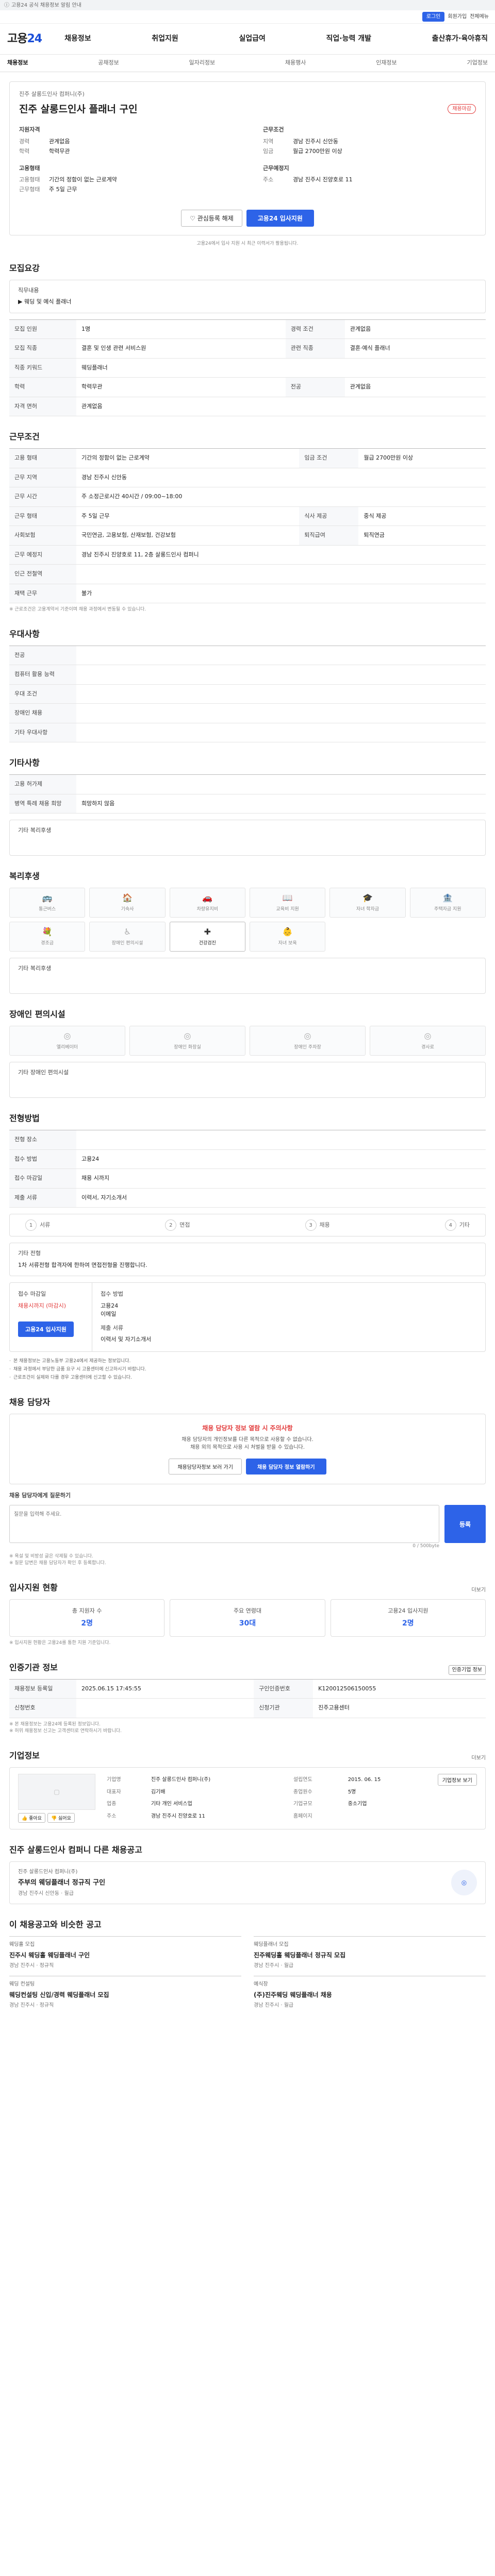  Describe the element at coordinates (45, 1224) in the screenshot. I see `step-label: 서류` at that location.